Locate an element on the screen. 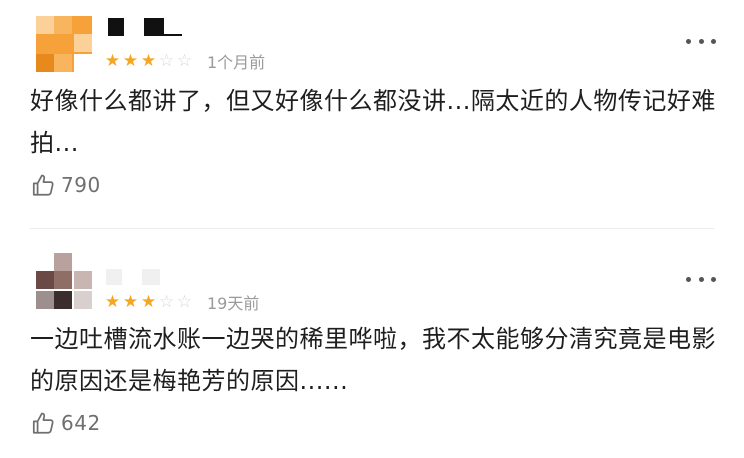  like-button: 642 is located at coordinates (65, 423).